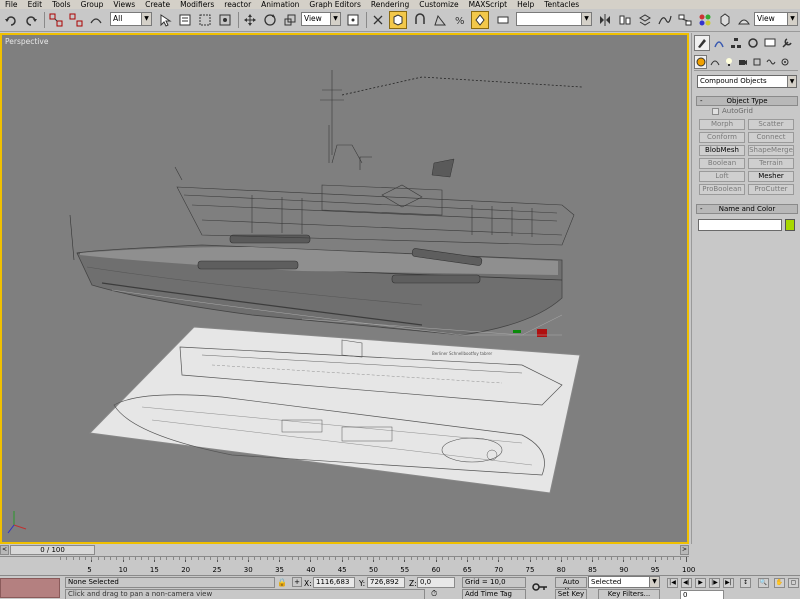 The width and height of the screenshot is (800, 599). Describe the element at coordinates (776, 19) in the screenshot. I see `render-view-select: View ▼` at that location.